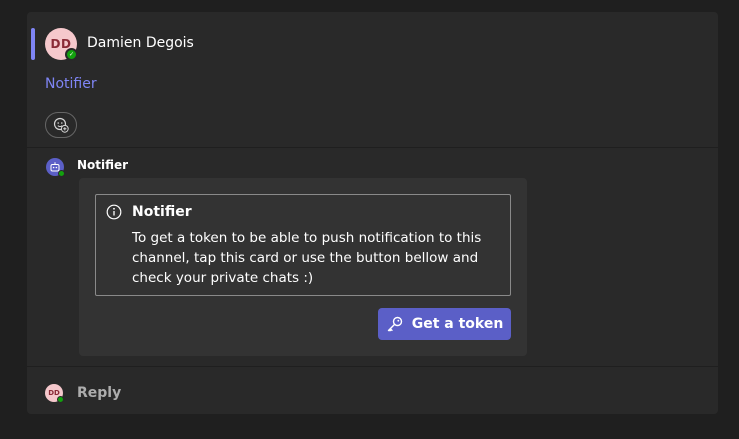  I want to click on reply-status-icon, so click(60, 399).